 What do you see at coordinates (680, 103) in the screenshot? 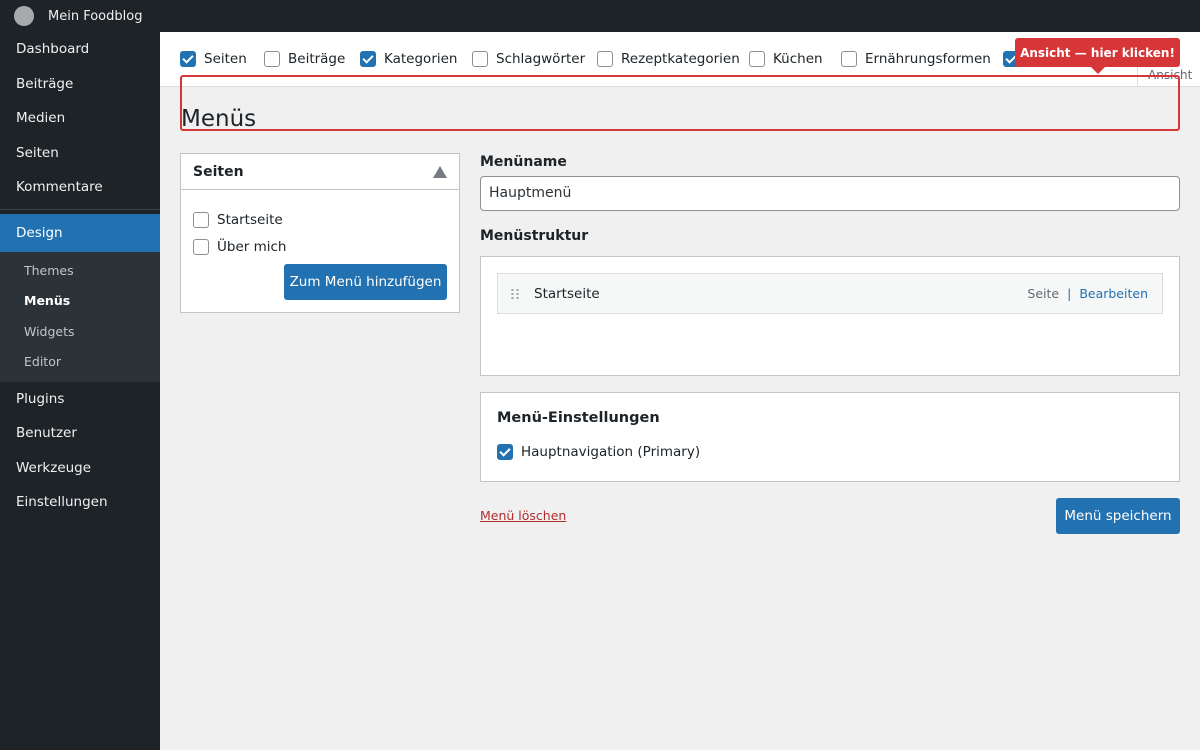
I see `tutorial-highlight-frame` at bounding box center [680, 103].